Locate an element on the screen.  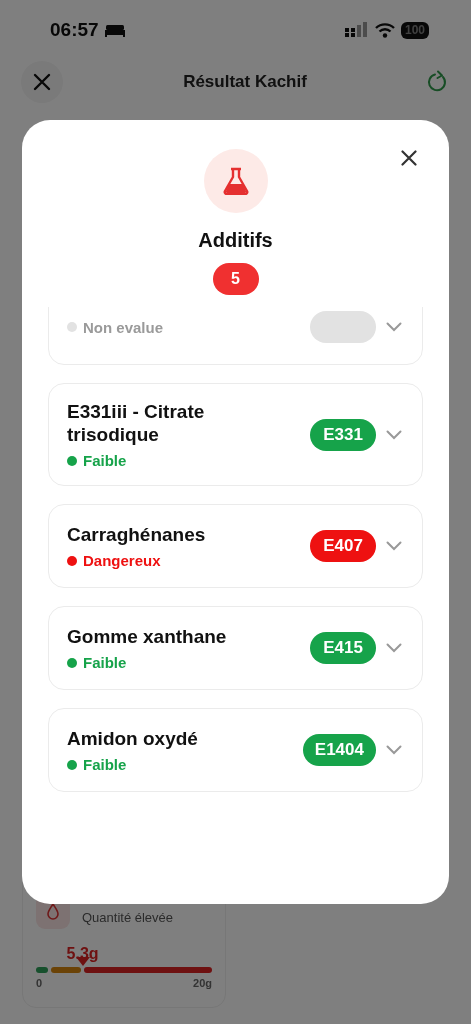
battery-icon: 100 is located at coordinates (414, 30).